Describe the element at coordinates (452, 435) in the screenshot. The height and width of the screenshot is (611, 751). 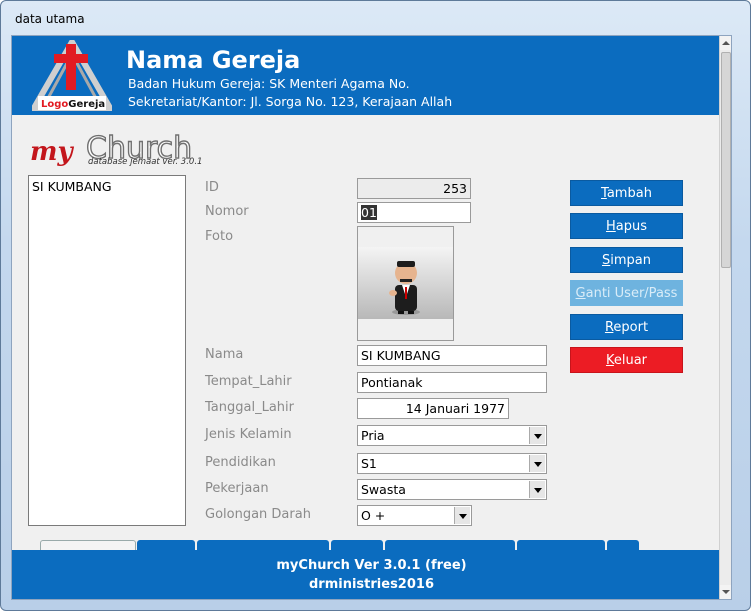
I see `jenis-kelamin-select: Pria` at that location.